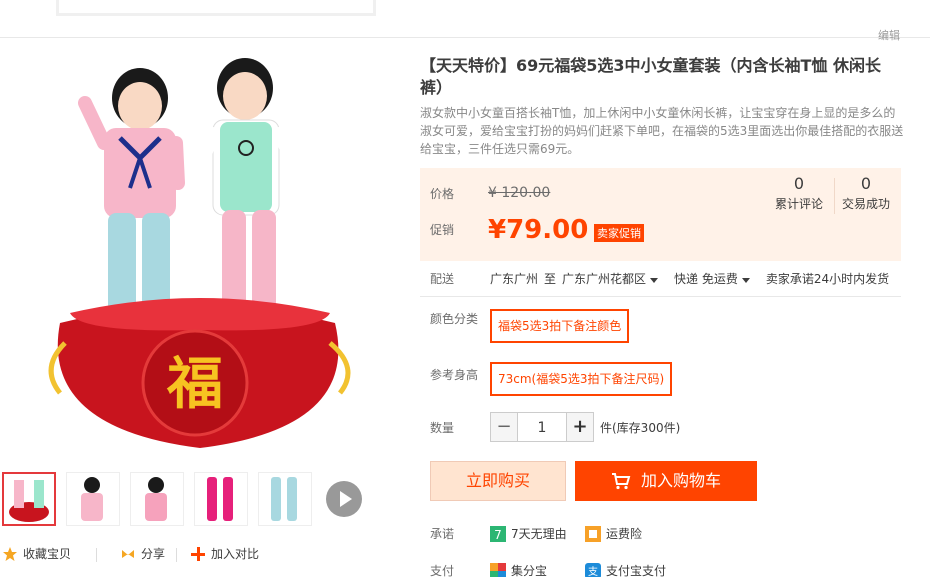 Image resolution: width=930 pixels, height=577 pixels. Describe the element at coordinates (454, 375) in the screenshot. I see `size-label: 参考身高` at that location.